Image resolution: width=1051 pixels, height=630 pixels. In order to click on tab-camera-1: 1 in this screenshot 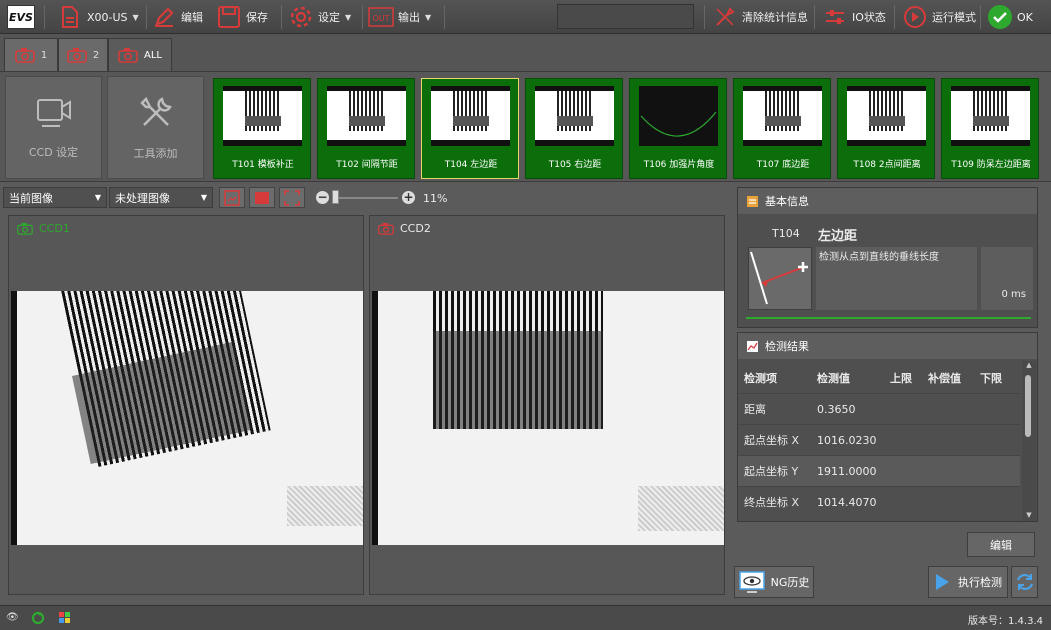, I will do `click(31, 54)`.